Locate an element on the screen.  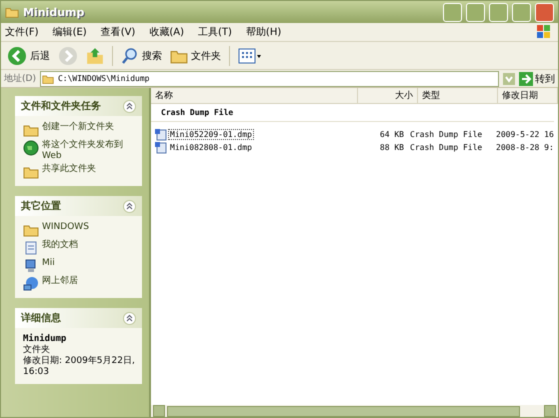
folders-button: 文件夹 is located at coordinates (195, 55).